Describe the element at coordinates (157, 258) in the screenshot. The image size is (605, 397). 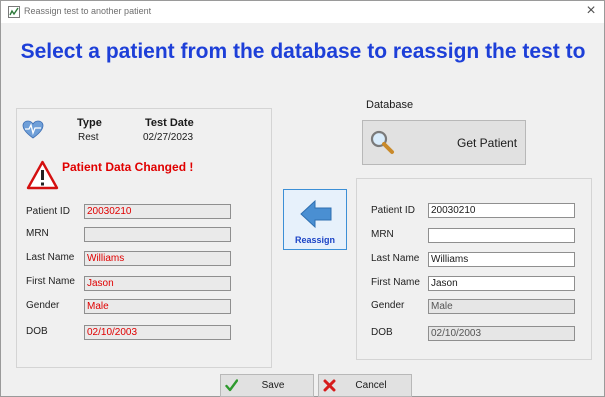
I see `current-last-name-field: Williams` at that location.